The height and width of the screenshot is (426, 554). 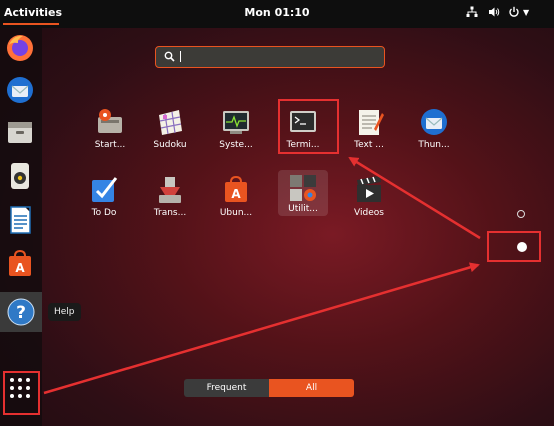 What do you see at coordinates (414, 198) in the screenshot?
I see `arrow-to-terminal` at bounding box center [414, 198].